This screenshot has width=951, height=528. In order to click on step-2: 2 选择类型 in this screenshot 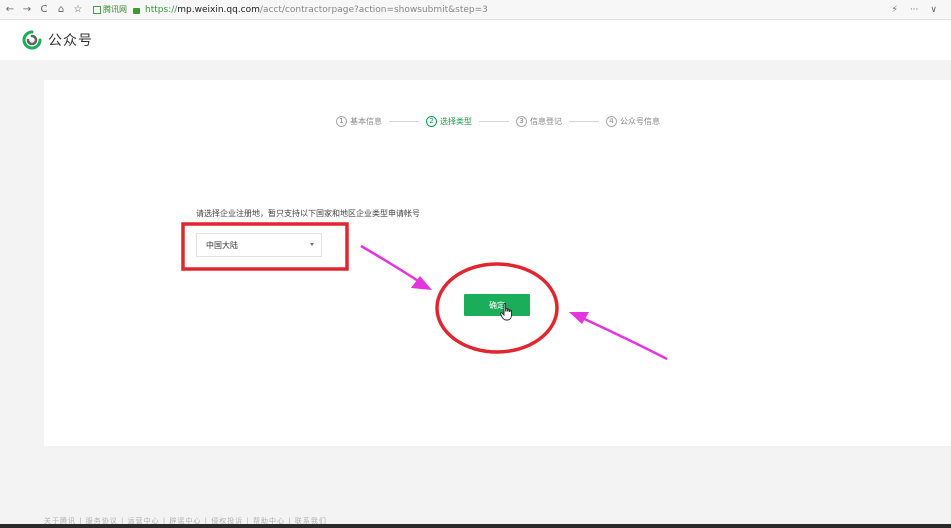, I will do `click(449, 121)`.